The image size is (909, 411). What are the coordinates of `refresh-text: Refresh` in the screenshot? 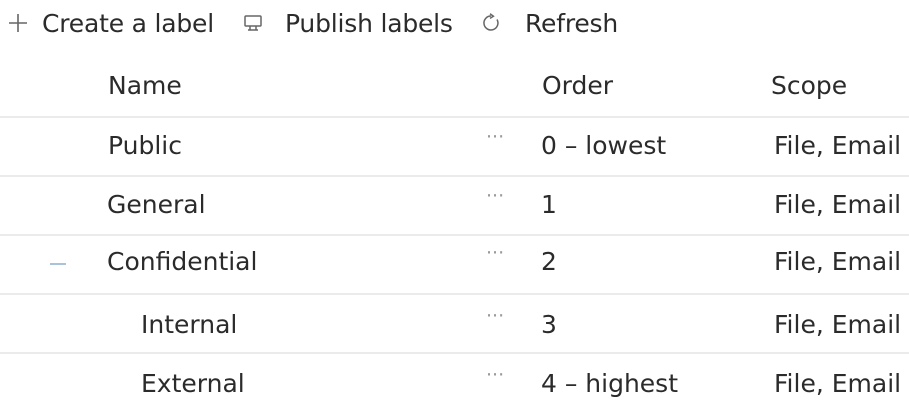 It's located at (572, 23).